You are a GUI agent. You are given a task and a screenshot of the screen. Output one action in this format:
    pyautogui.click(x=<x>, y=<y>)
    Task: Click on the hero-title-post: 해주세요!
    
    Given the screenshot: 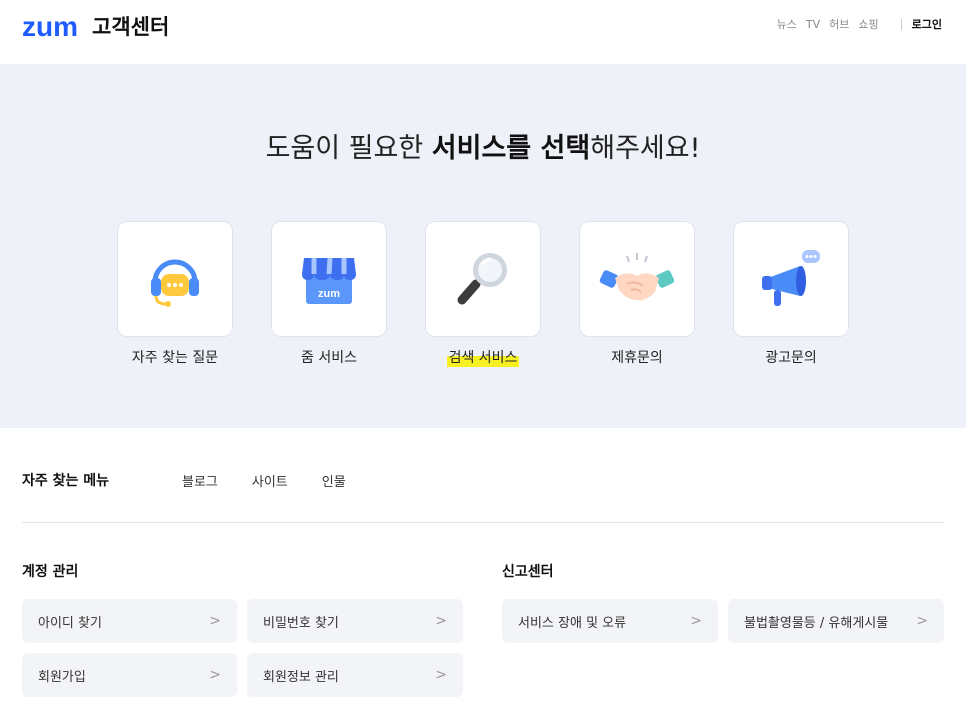 What is the action you would take?
    pyautogui.click(x=645, y=148)
    